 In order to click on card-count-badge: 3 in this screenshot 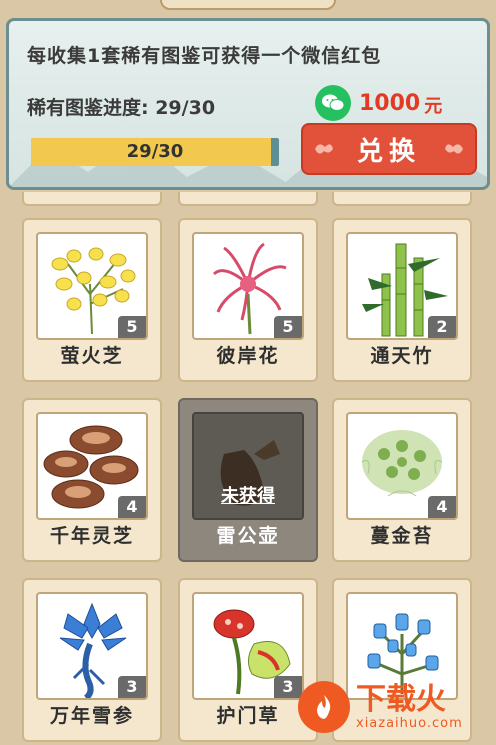, I will do `click(132, 687)`.